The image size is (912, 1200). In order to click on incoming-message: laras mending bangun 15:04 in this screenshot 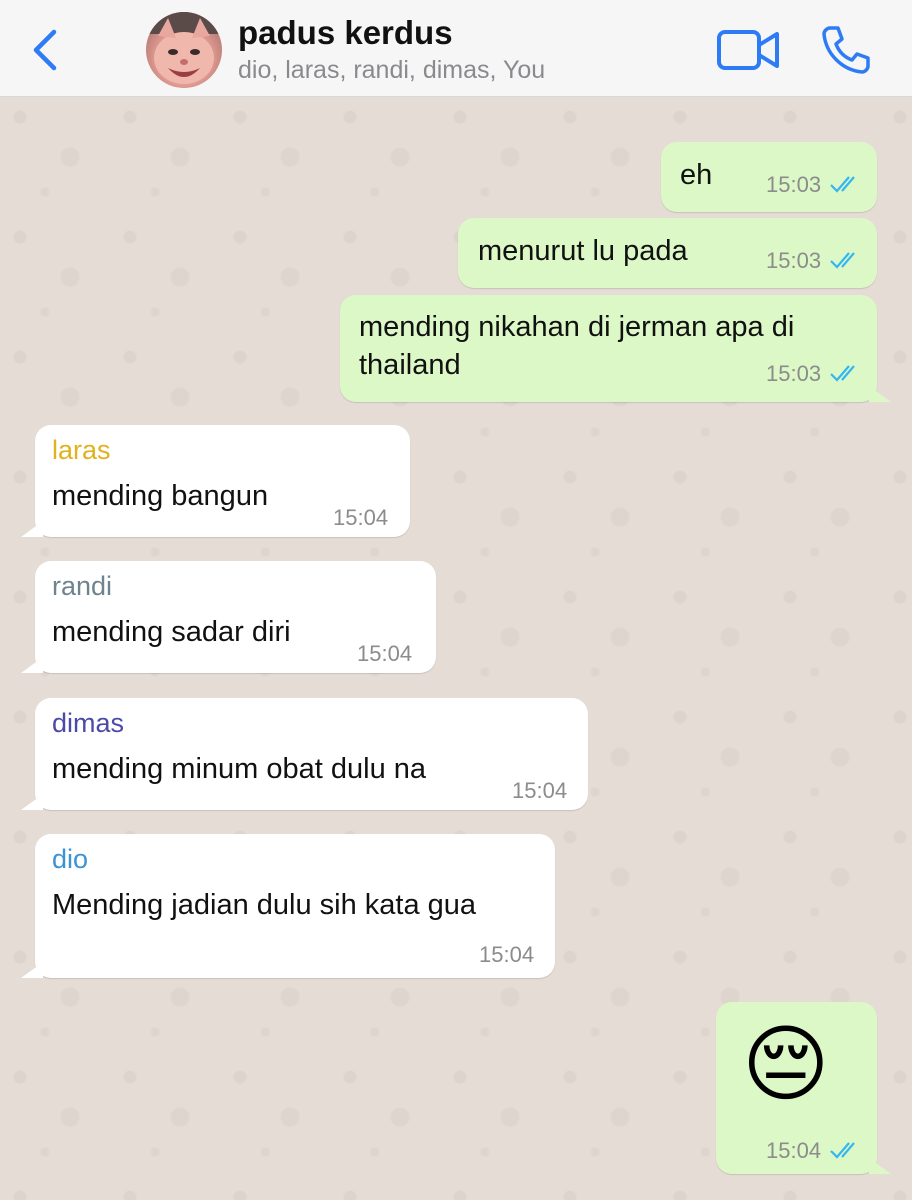, I will do `click(215, 481)`.